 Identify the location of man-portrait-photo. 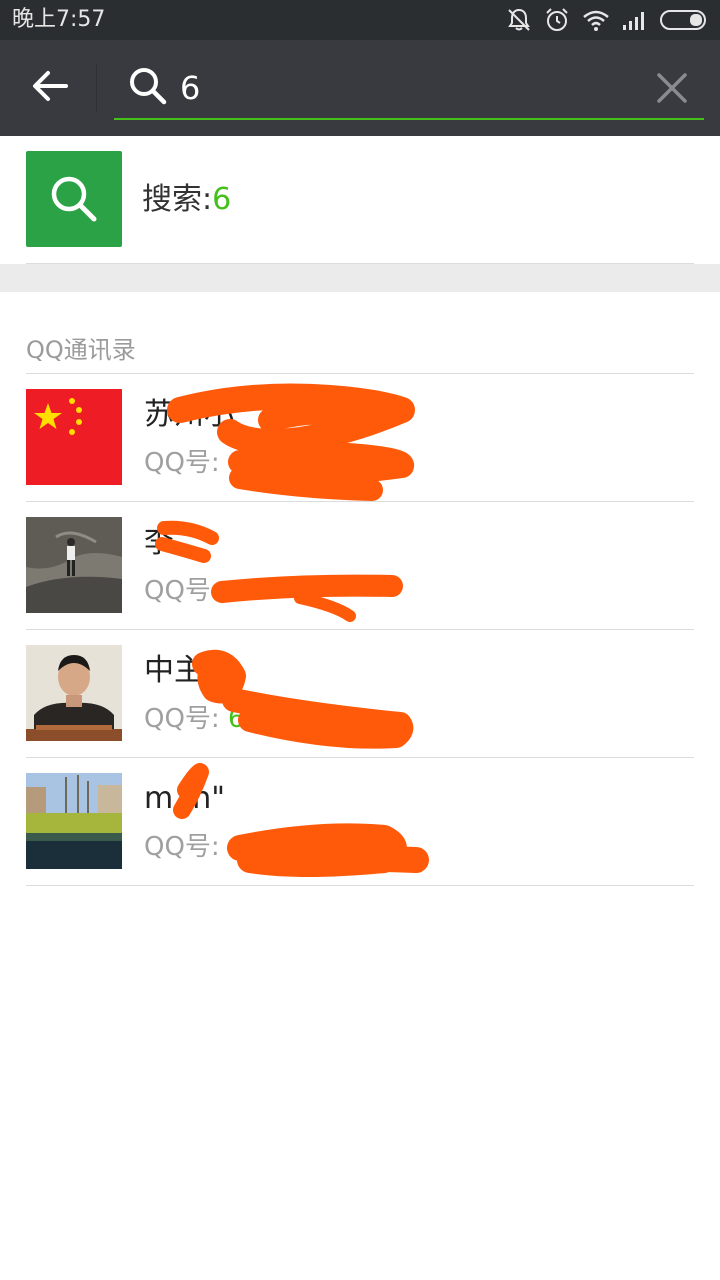
(74, 693).